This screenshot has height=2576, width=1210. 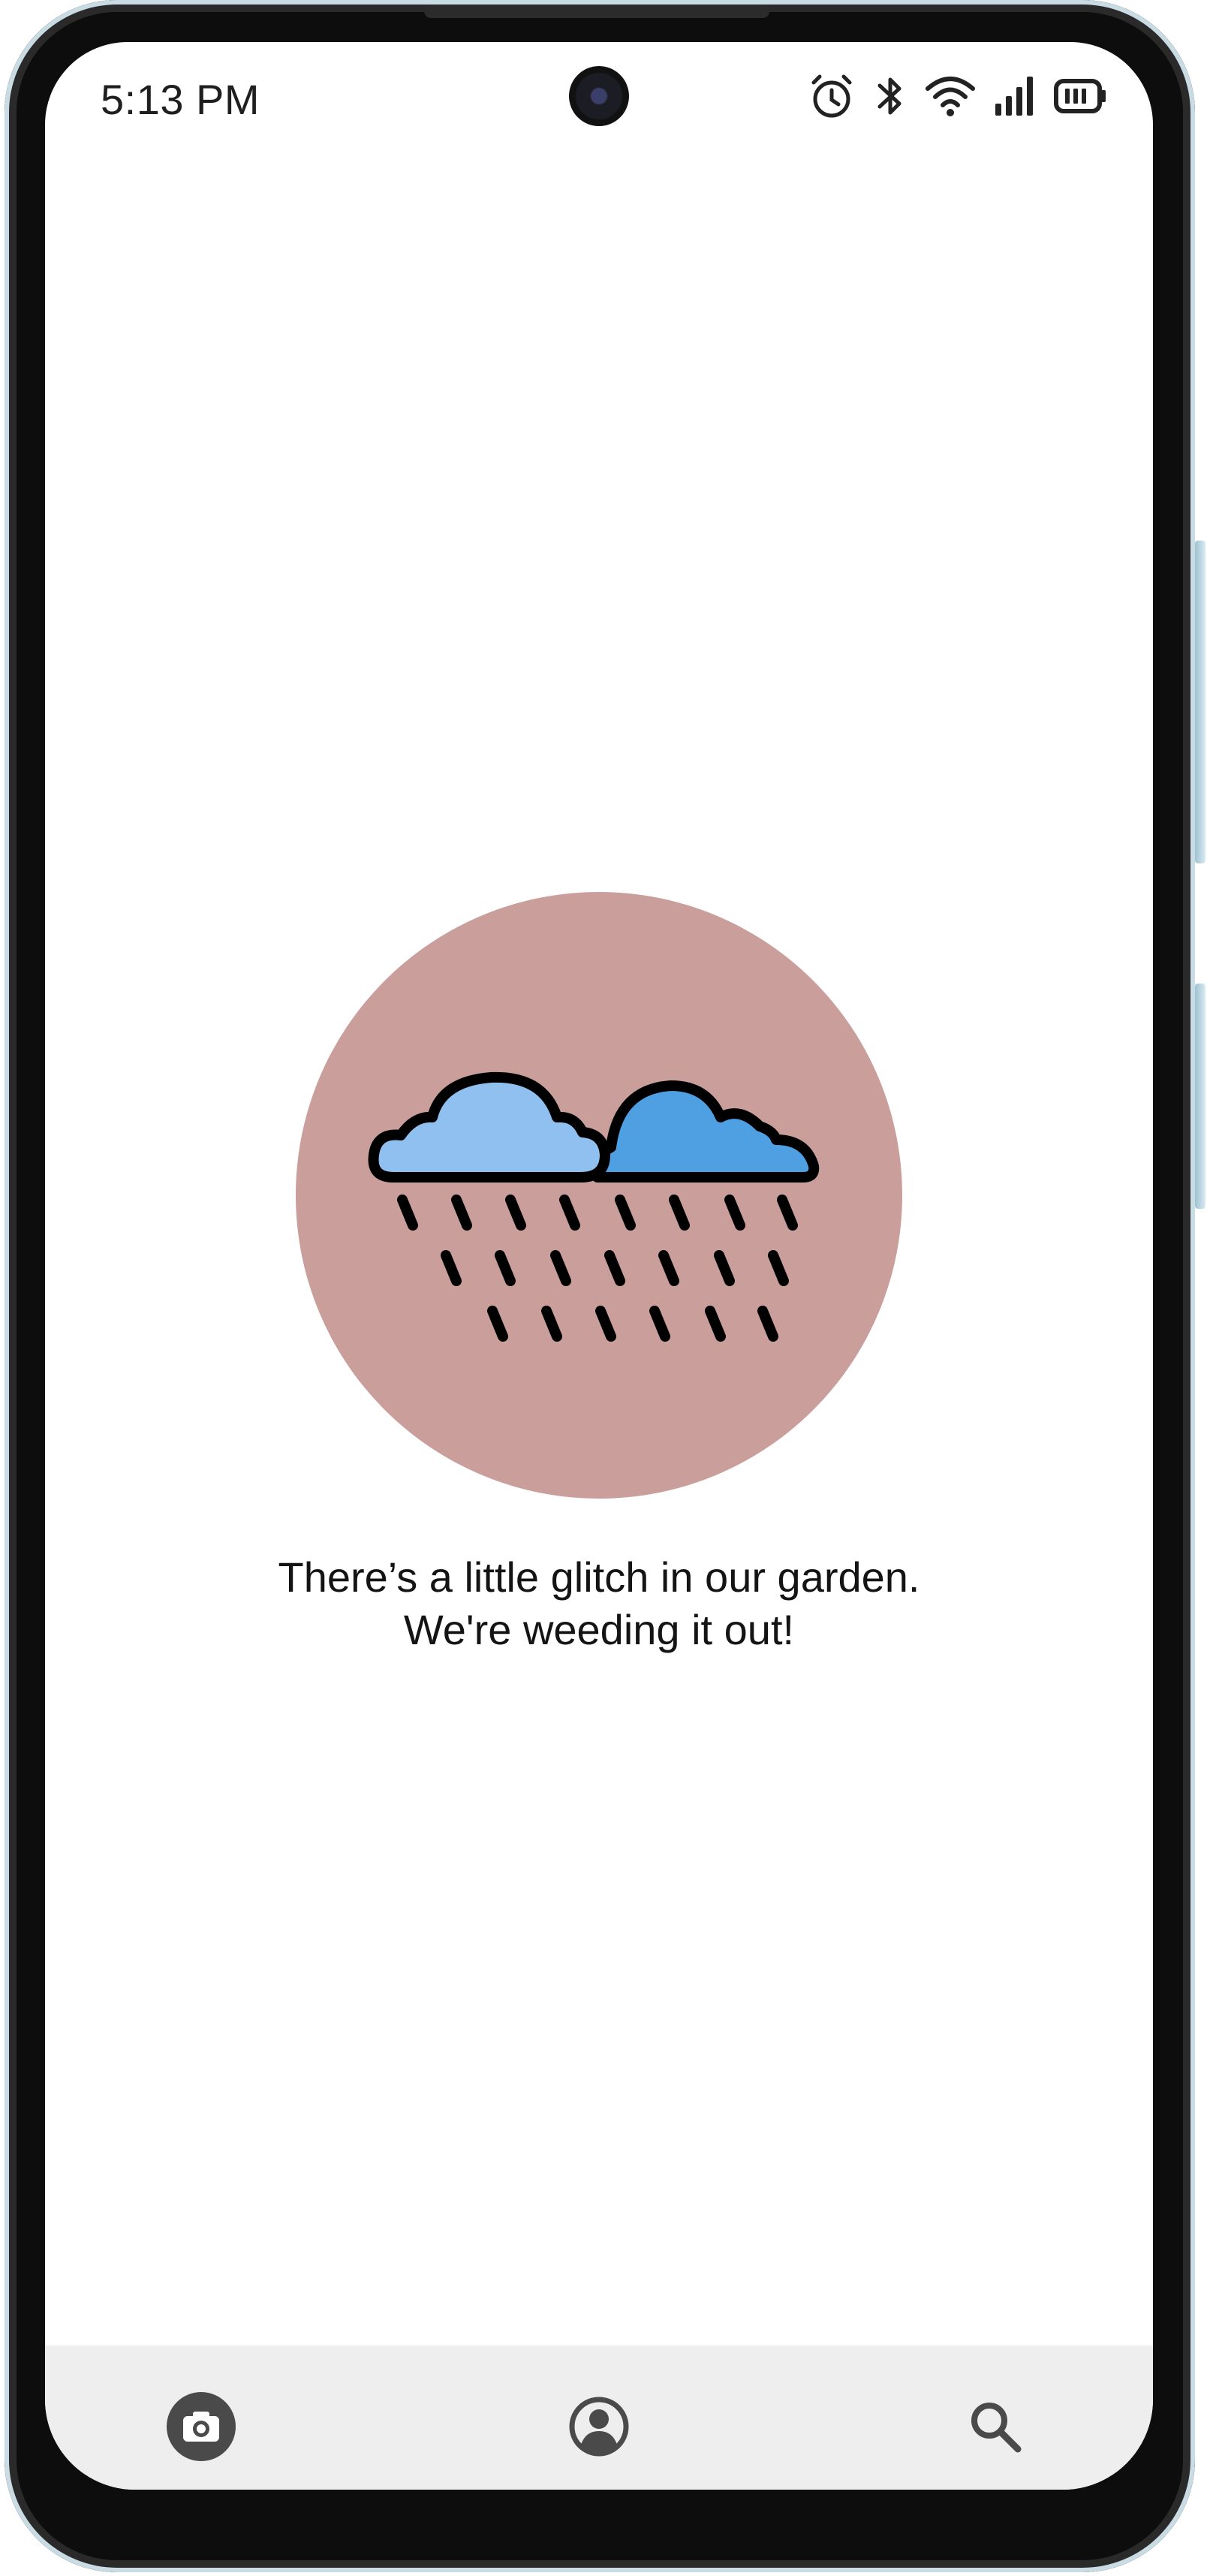 What do you see at coordinates (599, 1630) in the screenshot?
I see `error-message-line2: We're weeding it out!` at bounding box center [599, 1630].